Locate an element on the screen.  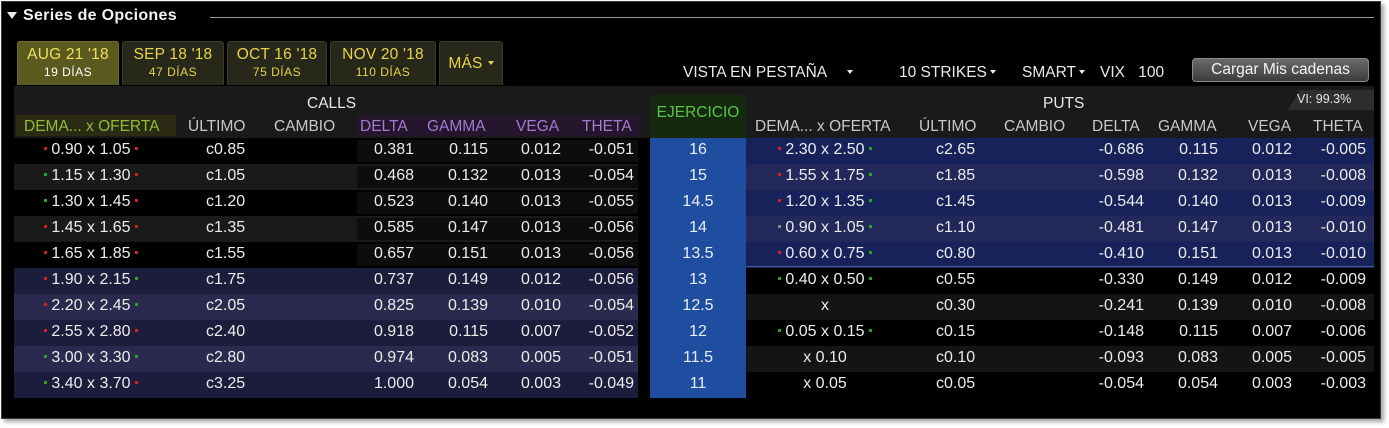
tab-expiry-nov-20: NOV 20 '18 110 DÍAS is located at coordinates (383, 63).